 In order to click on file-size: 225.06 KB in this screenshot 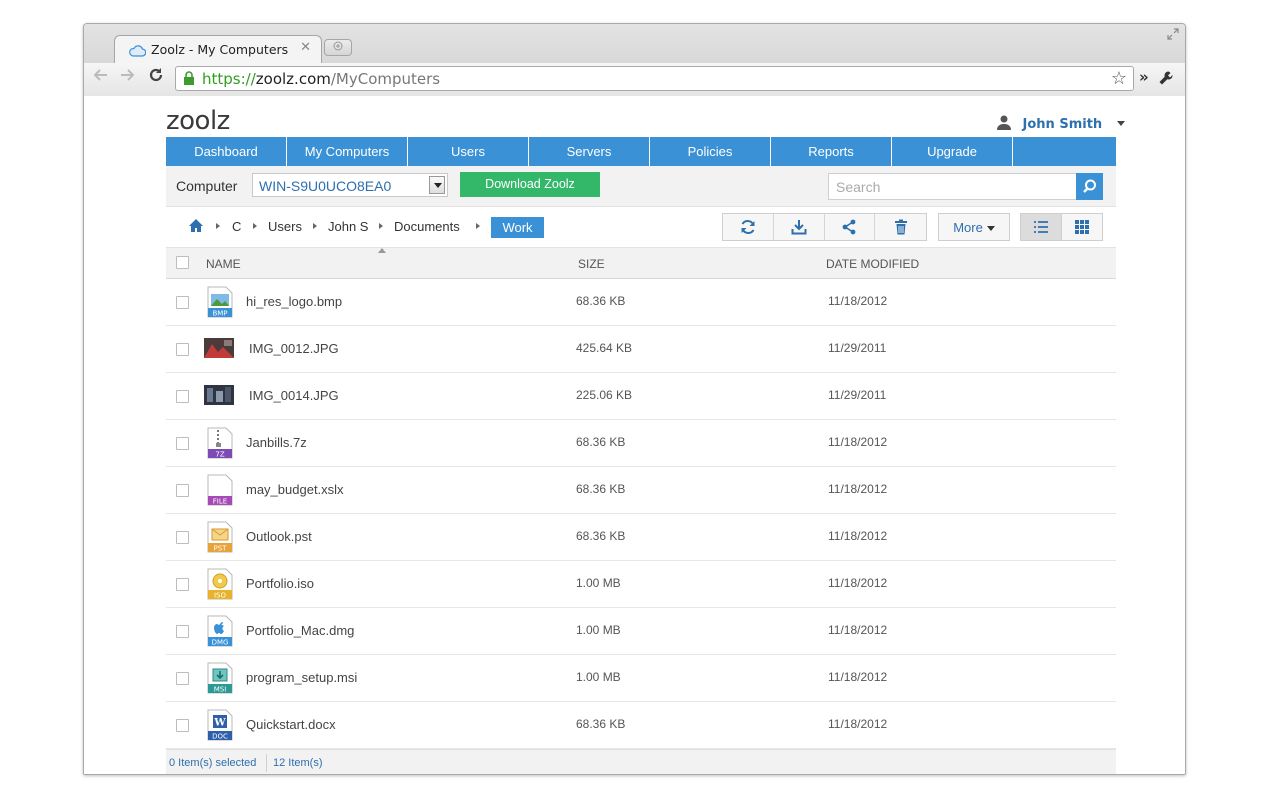, I will do `click(604, 395)`.